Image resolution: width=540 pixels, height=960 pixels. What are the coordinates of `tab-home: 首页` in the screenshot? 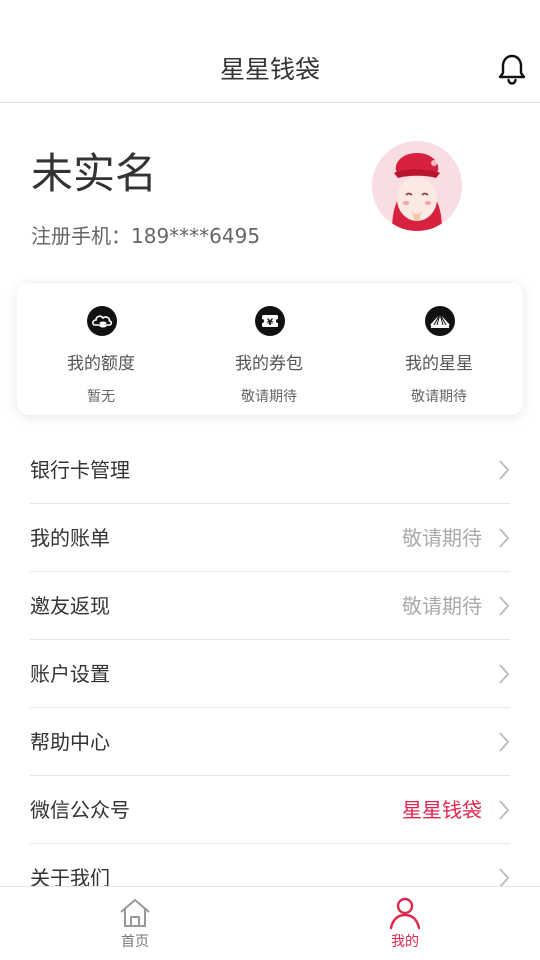 It's located at (135, 923).